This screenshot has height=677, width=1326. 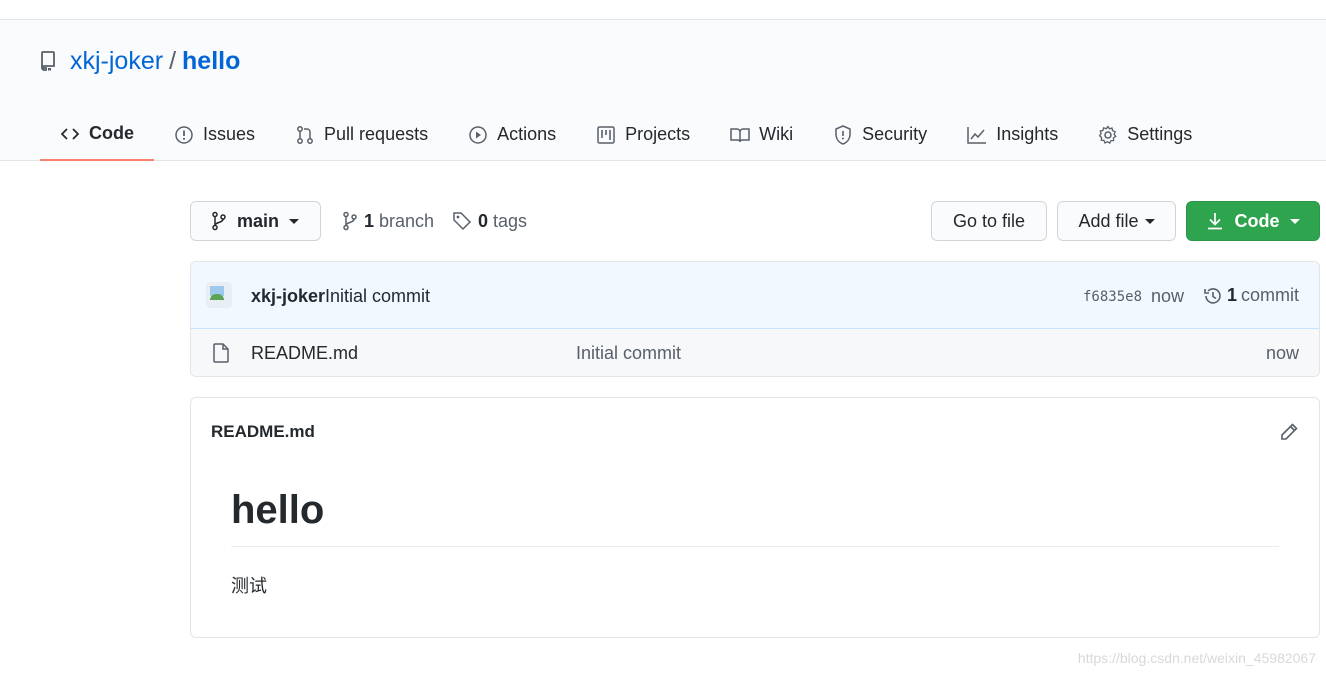 I want to click on commit-message-link: Initial commit, so click(x=377, y=296).